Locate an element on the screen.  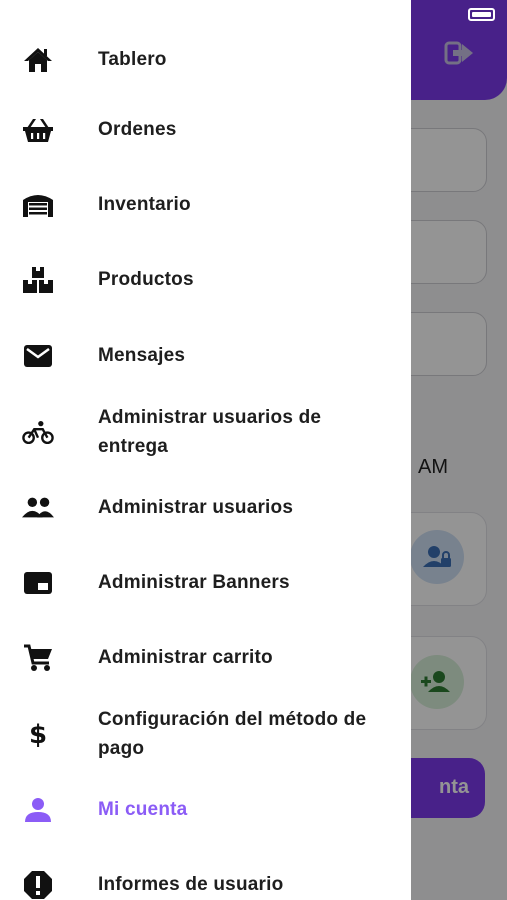
menu-item-informes-usuario: Informes de usuario is located at coordinates (205, 884).